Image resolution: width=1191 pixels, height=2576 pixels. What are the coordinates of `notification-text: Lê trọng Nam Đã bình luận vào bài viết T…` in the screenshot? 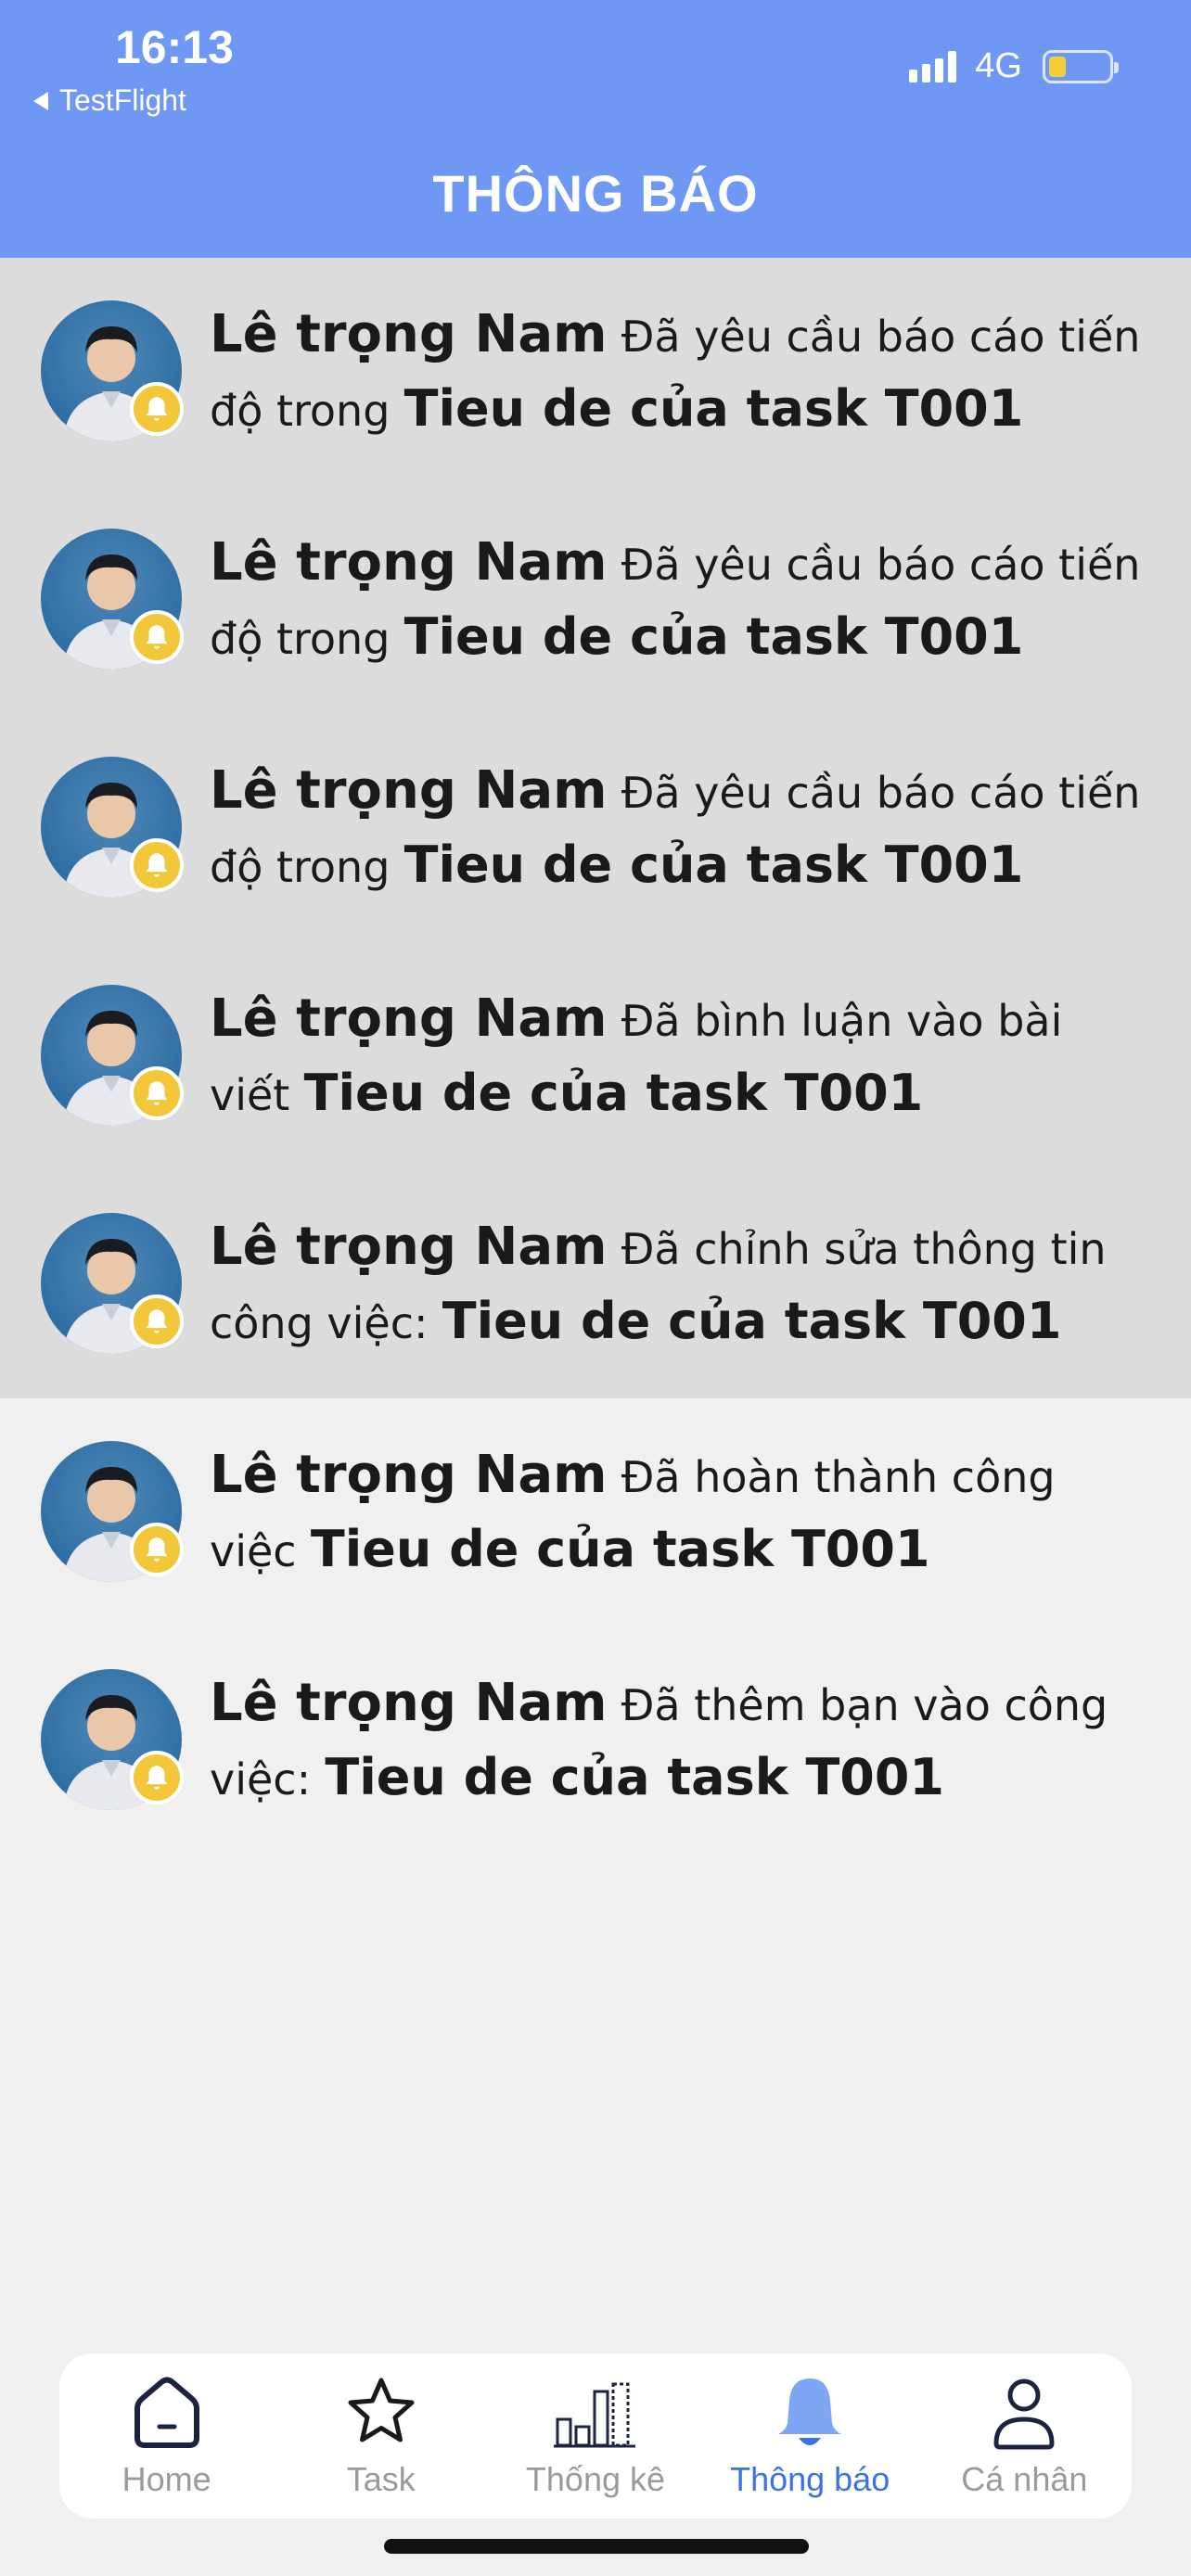 It's located at (678, 1057).